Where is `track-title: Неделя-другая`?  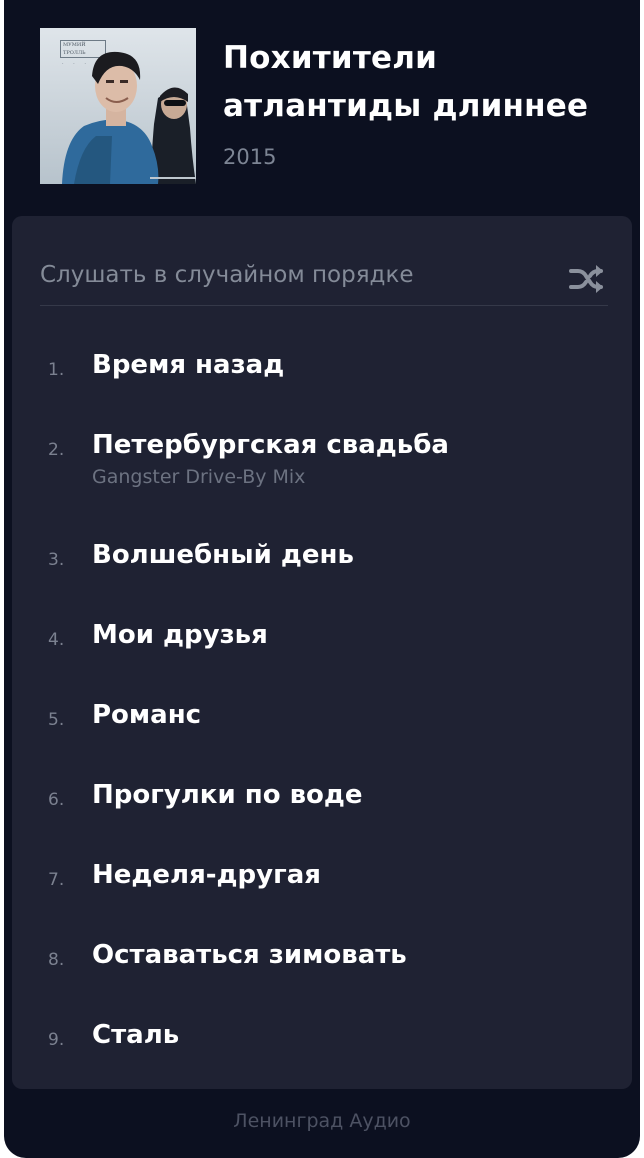 track-title: Неделя-другая is located at coordinates (206, 875).